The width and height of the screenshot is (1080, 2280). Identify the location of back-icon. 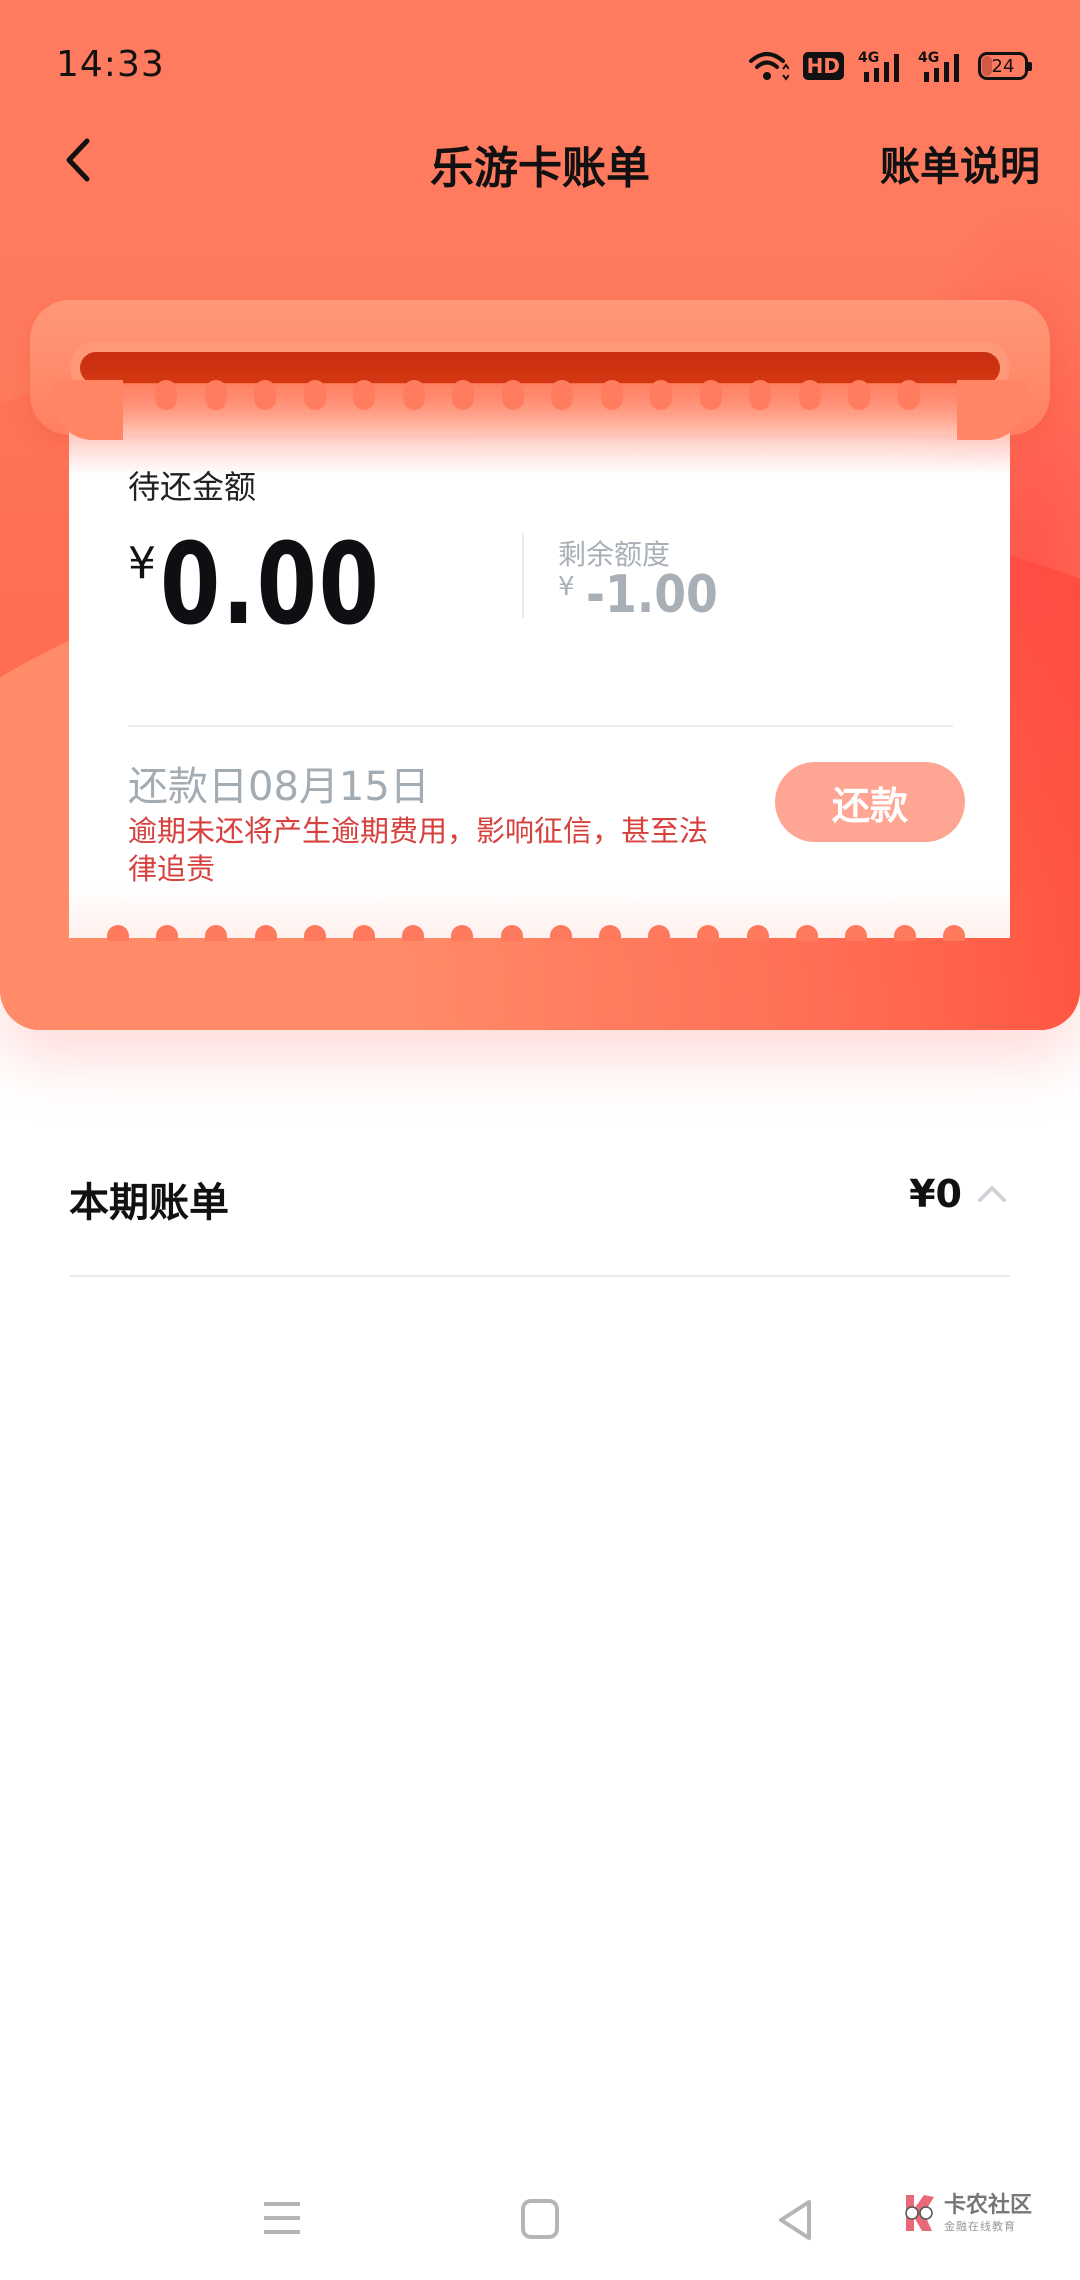
(795, 2220).